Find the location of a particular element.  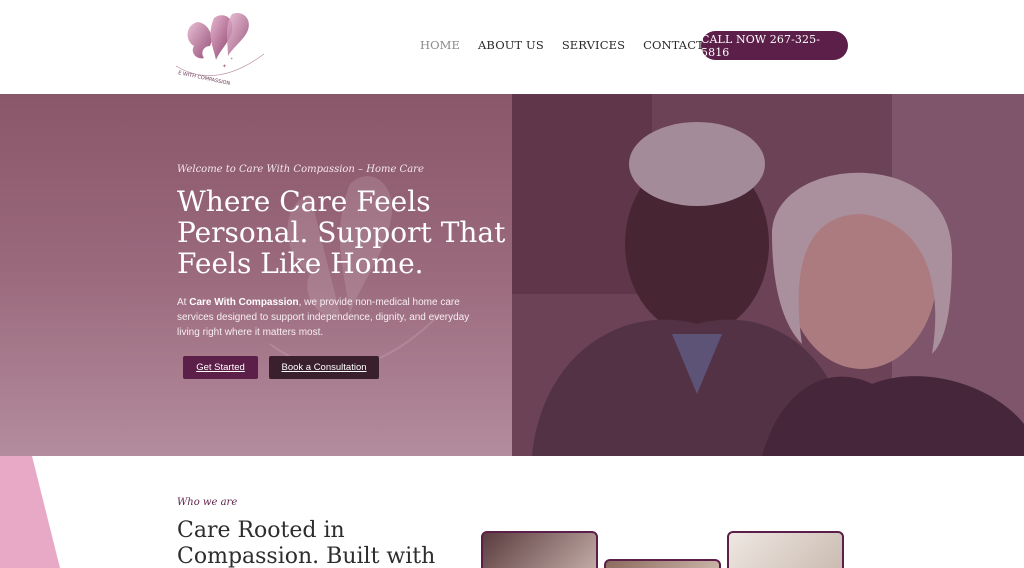

about-title: Care Rooted in Compassion. Built with is located at coordinates (306, 543).